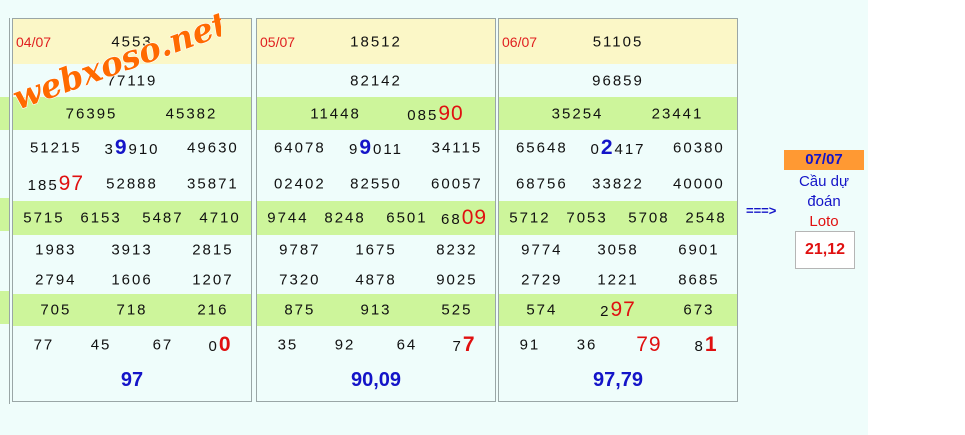 This screenshot has height=435, width=965. I want to click on draw-date: 05/07, so click(278, 41).